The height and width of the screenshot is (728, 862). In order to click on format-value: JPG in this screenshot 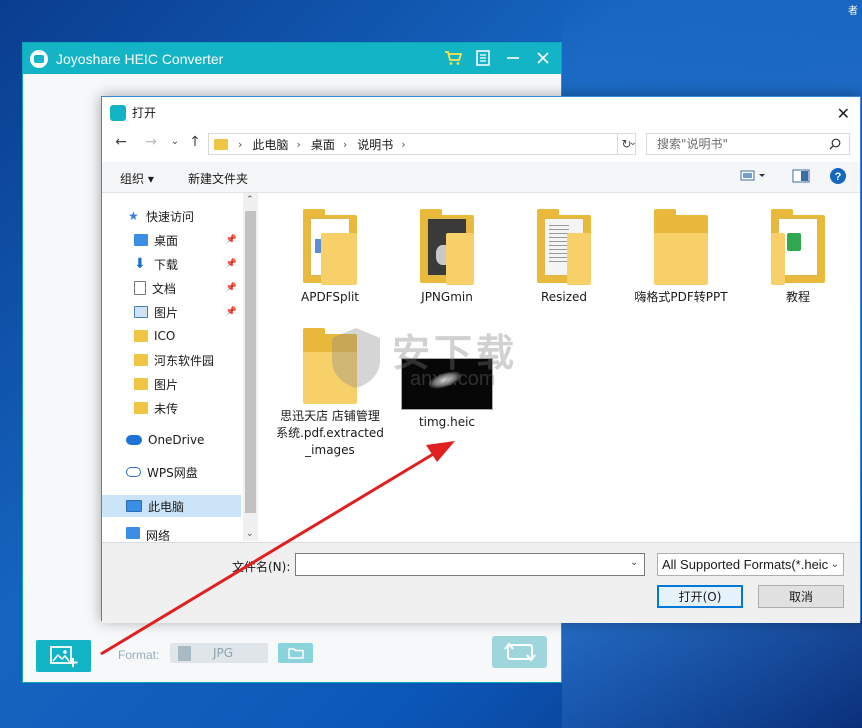, I will do `click(223, 653)`.